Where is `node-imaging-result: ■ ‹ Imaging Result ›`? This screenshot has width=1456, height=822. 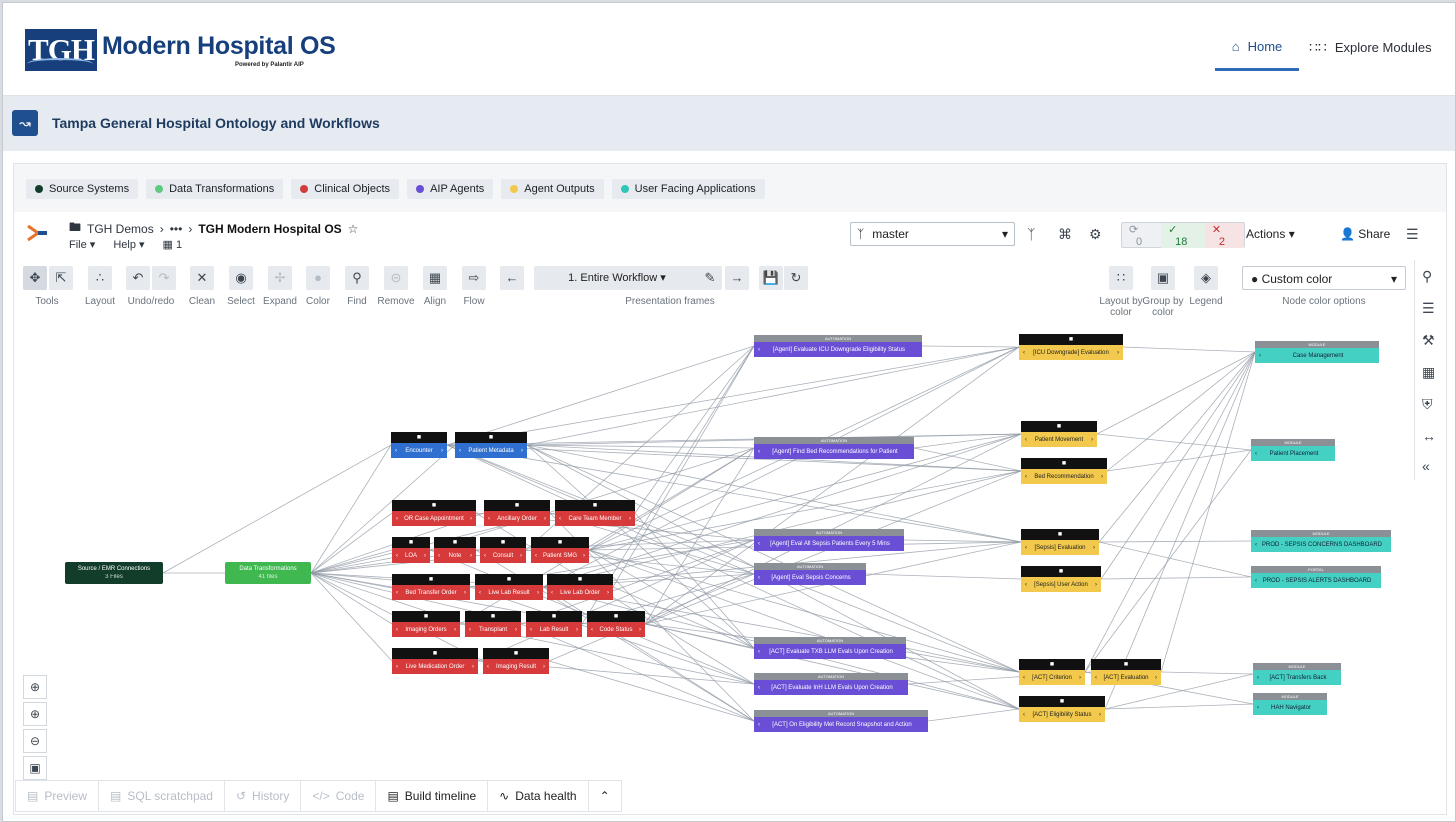
node-imaging-result: ■ ‹ Imaging Result › is located at coordinates (516, 661).